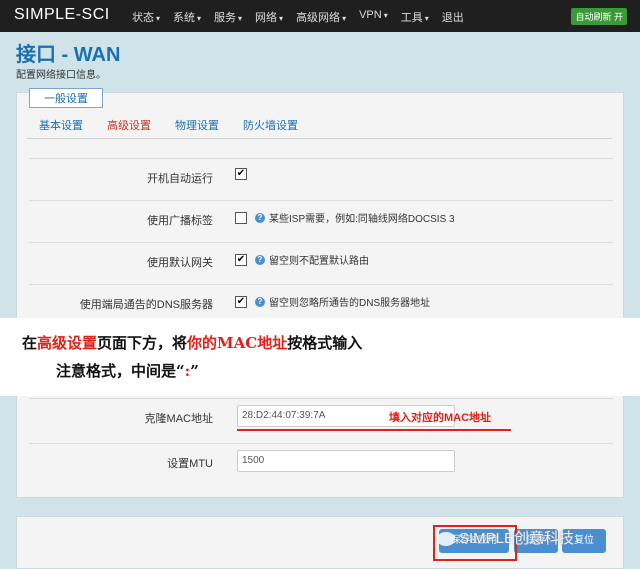 Image resolution: width=640 pixels, height=569 pixels. Describe the element at coordinates (270, 125) in the screenshot. I see `tab-firewall: 防火墙设置` at that location.